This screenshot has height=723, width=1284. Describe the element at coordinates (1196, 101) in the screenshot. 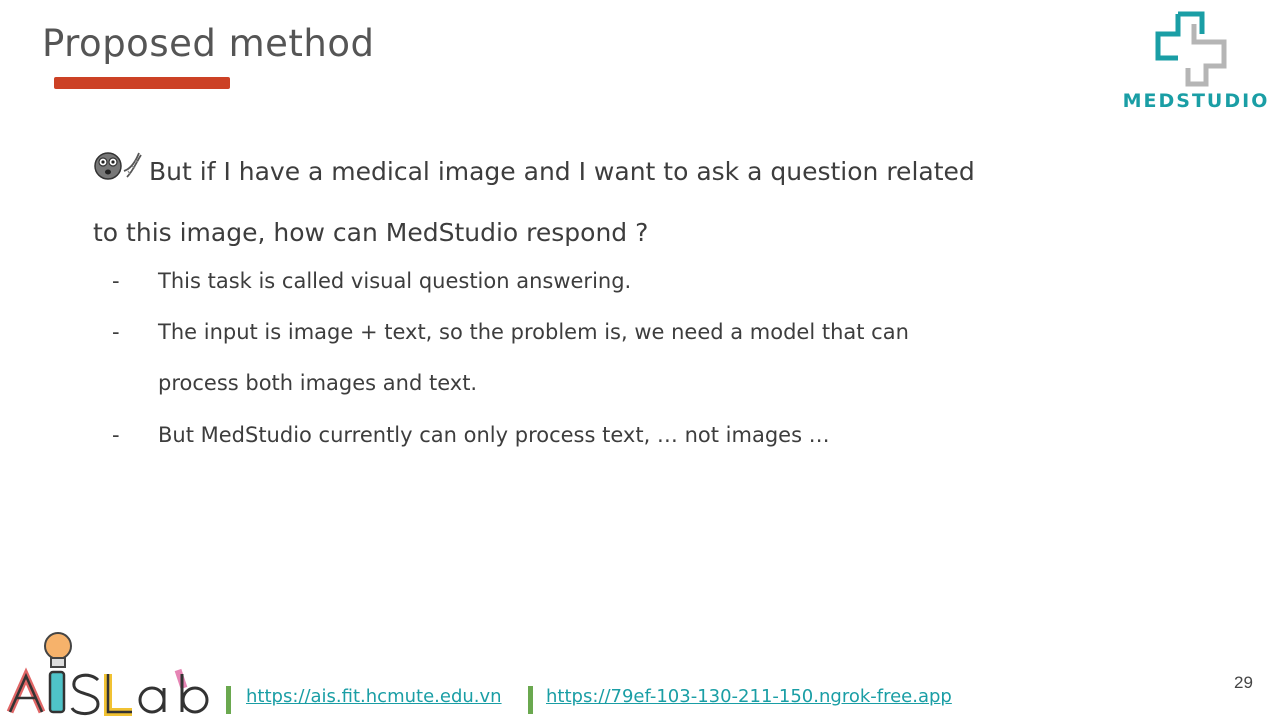

I see `logo-text: MEDSTUDIO` at that location.